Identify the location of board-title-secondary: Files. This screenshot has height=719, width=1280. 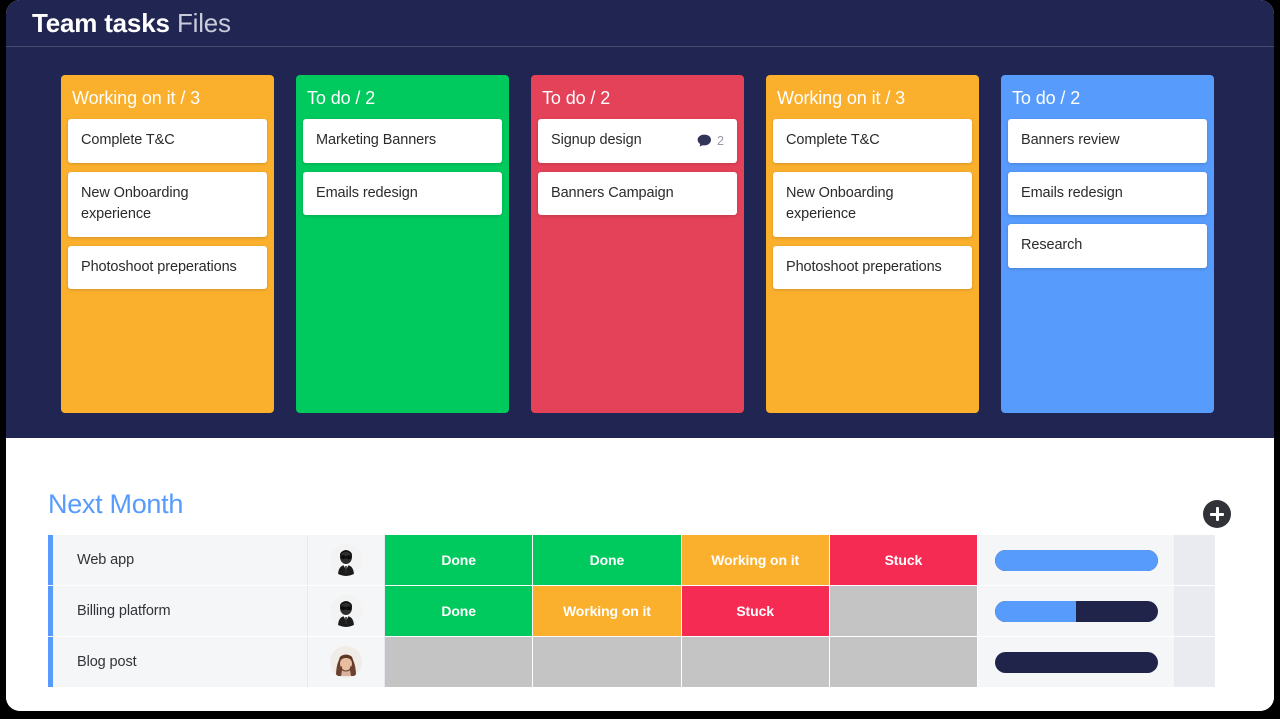
(204, 23).